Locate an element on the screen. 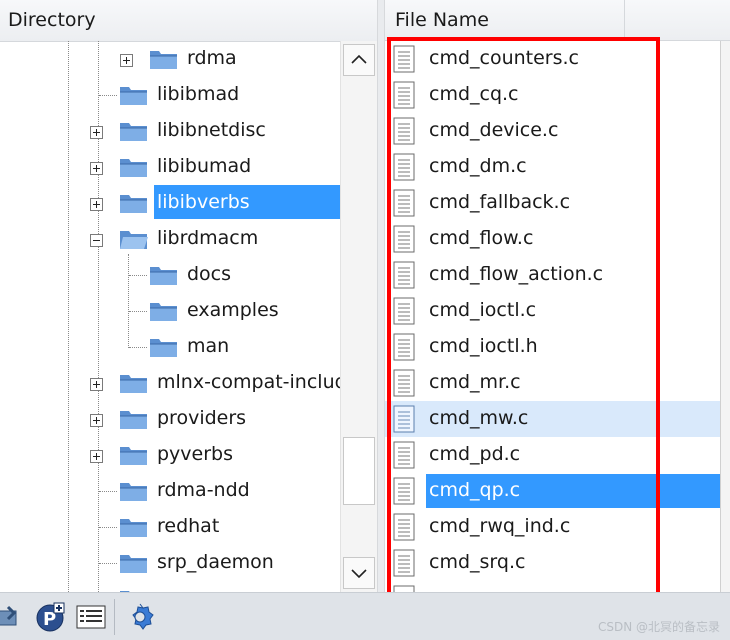  tree-item-examples: examples is located at coordinates (170, 311).